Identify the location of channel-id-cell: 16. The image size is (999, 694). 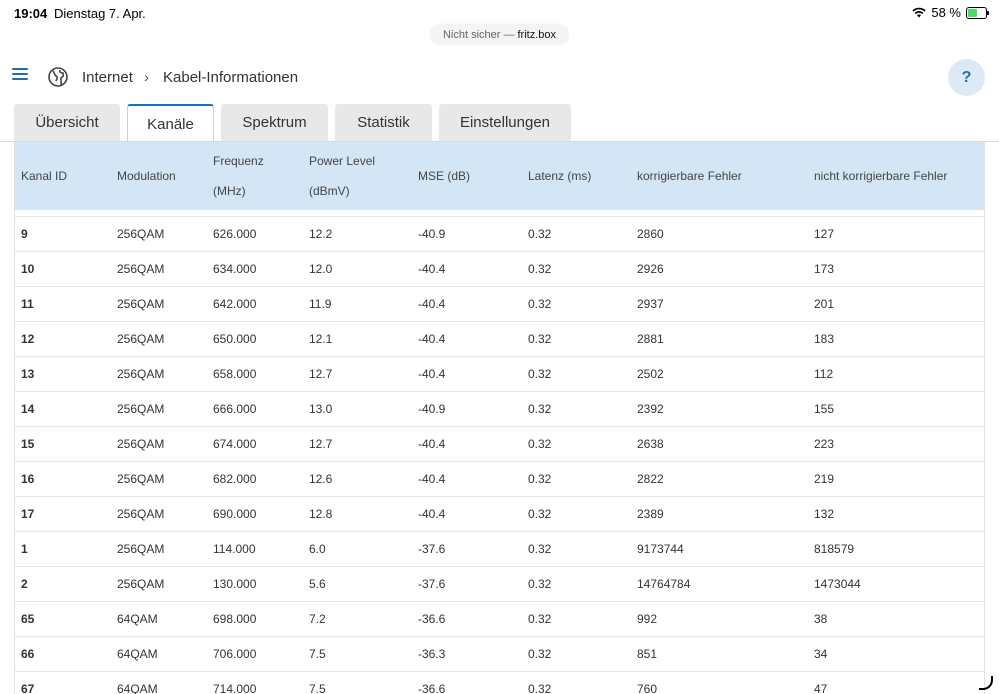
(62, 479).